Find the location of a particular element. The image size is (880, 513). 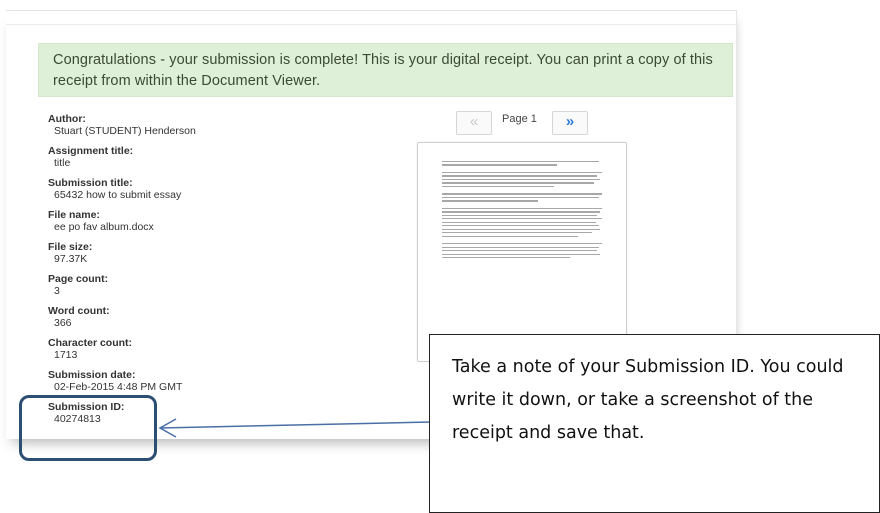

field-label: File size: is located at coordinates (70, 247).